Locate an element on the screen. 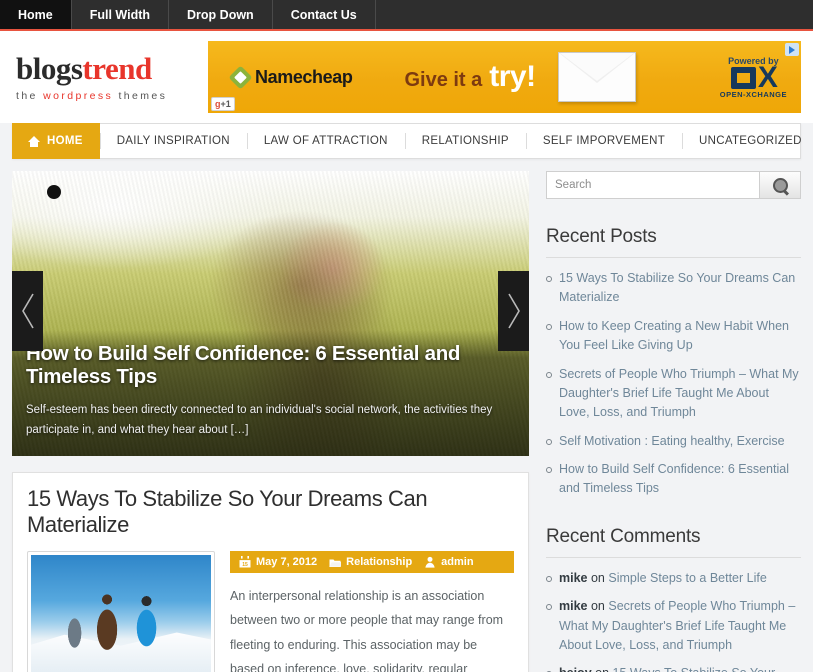  open-xchange-logo-icon: X is located at coordinates (753, 77).